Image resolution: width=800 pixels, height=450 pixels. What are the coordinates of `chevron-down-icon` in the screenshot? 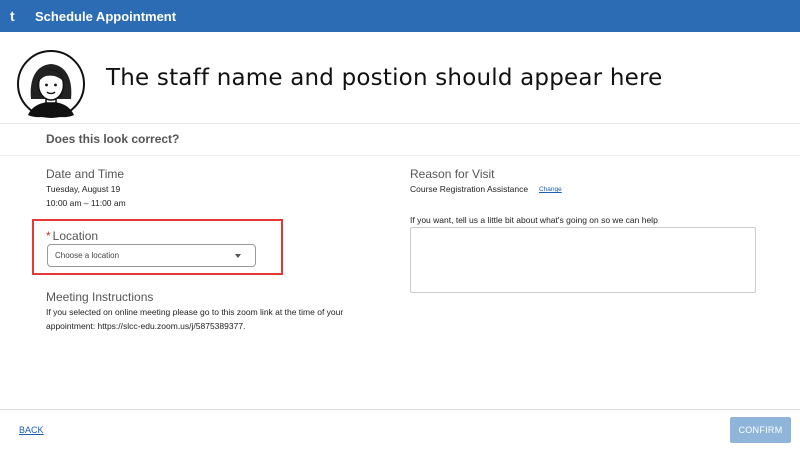 It's located at (238, 256).